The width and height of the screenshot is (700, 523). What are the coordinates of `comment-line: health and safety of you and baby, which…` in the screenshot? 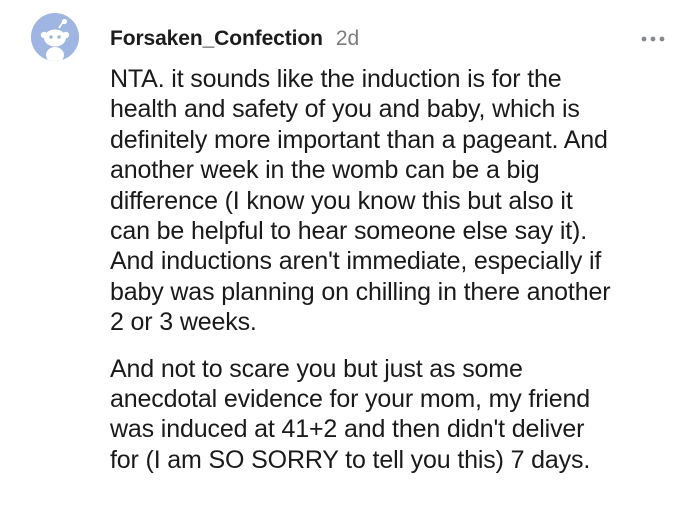 It's located at (345, 109).